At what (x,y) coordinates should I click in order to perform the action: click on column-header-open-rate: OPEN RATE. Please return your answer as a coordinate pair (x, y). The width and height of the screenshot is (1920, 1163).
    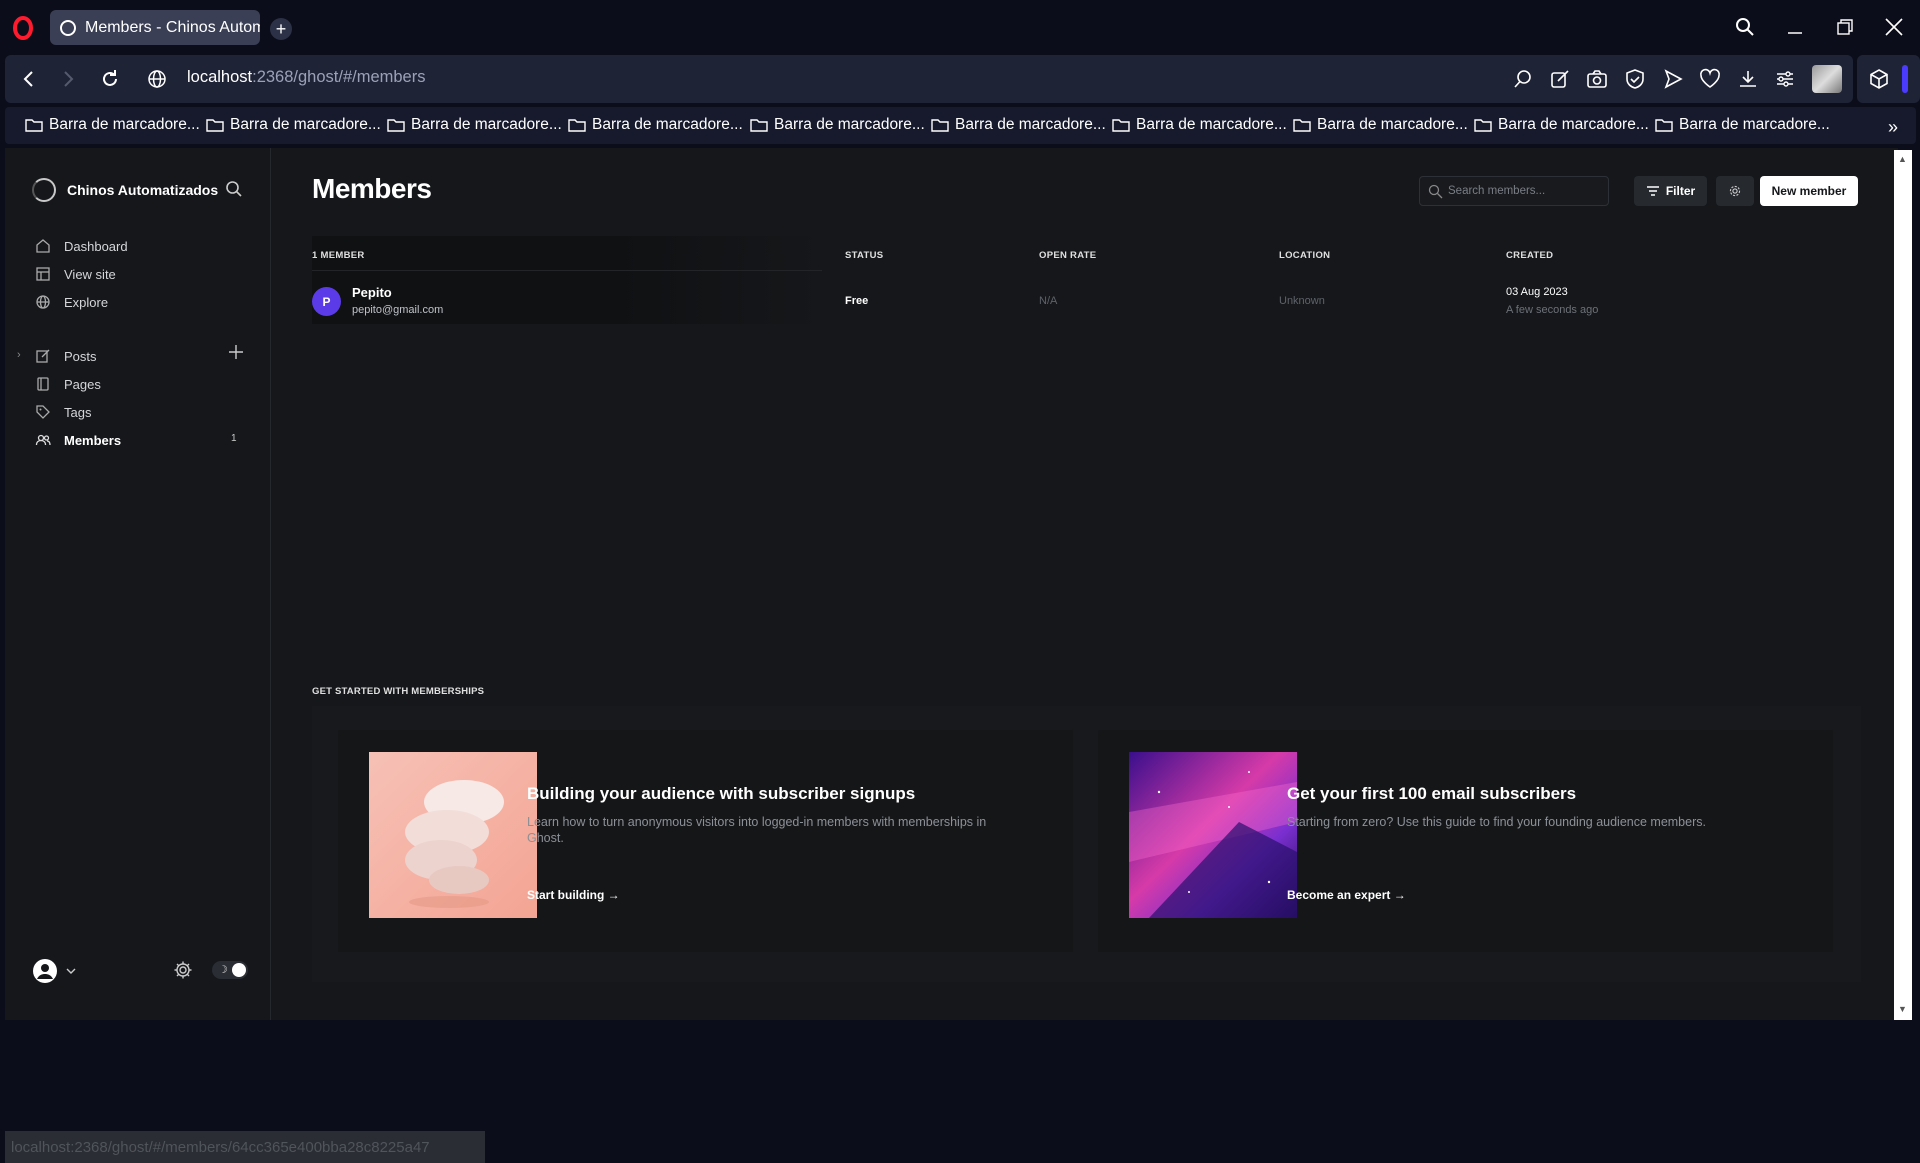
    Looking at the image, I should click on (1067, 255).